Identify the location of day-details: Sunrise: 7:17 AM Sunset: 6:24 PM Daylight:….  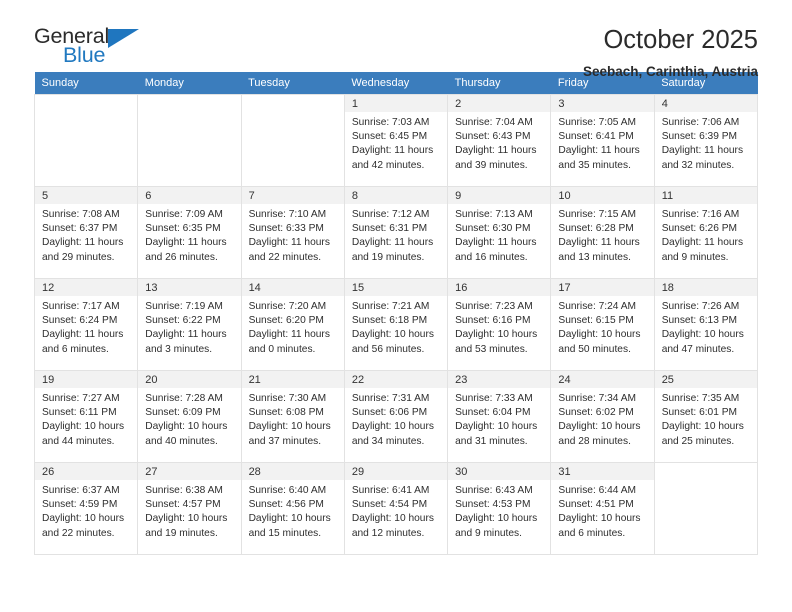
(86, 326).